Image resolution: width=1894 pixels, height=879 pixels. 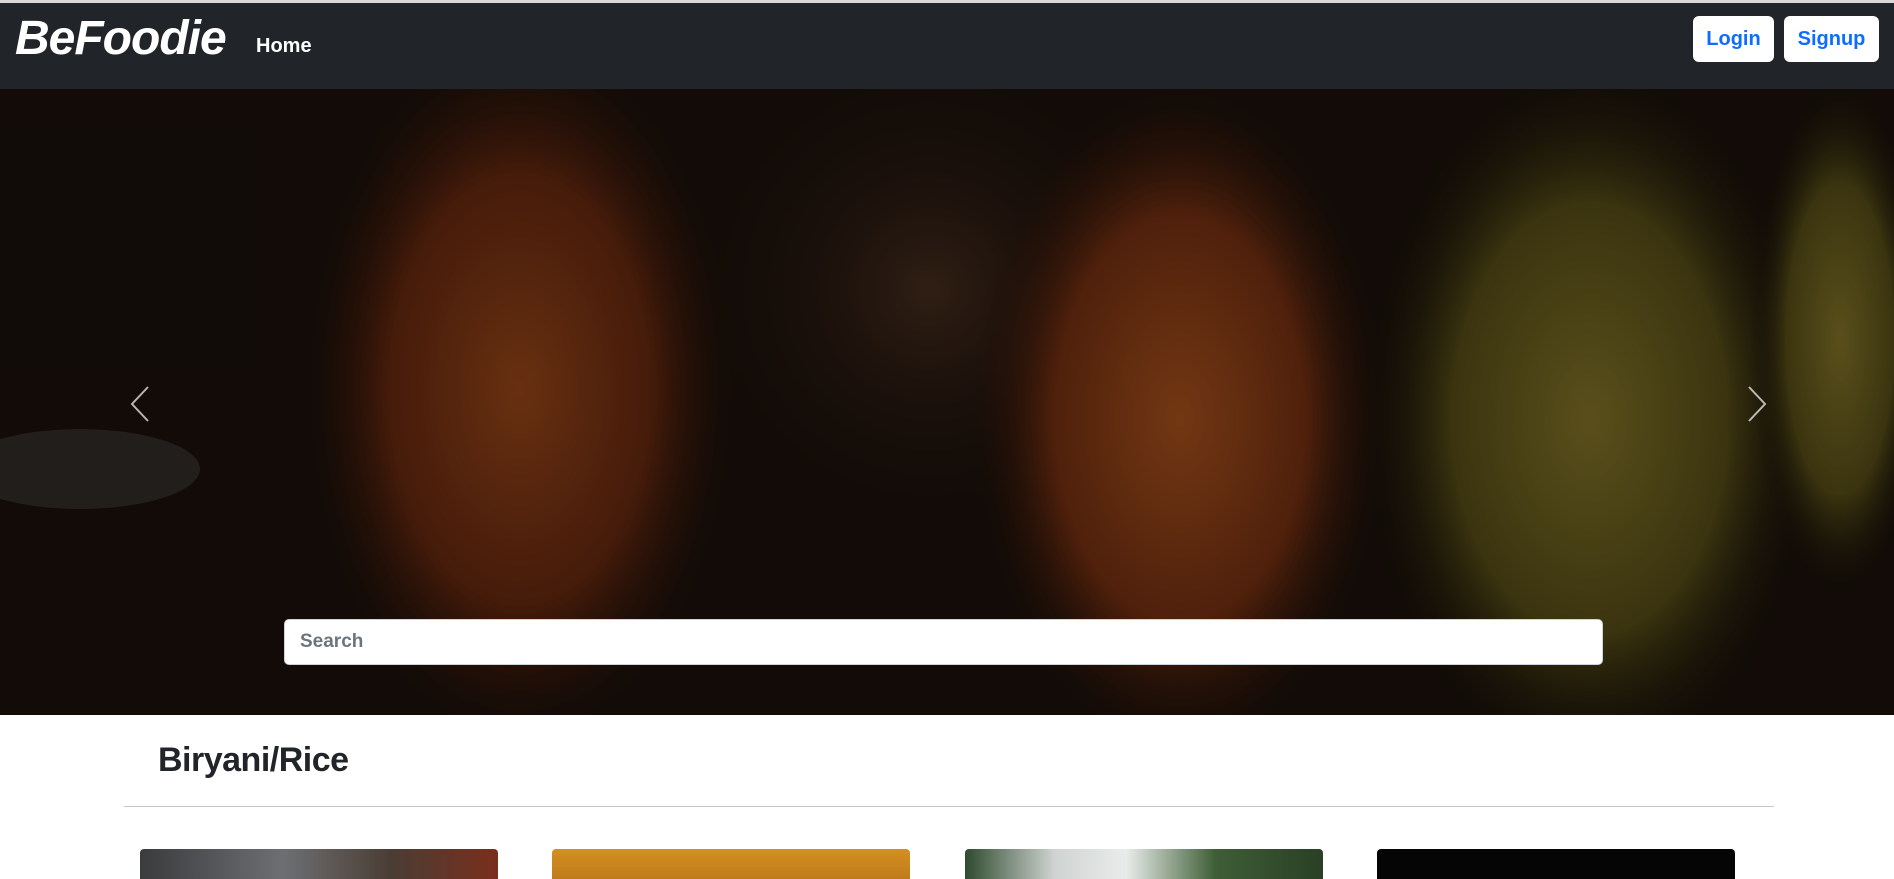 I want to click on category-title: Biryani/Rice, so click(x=253, y=760).